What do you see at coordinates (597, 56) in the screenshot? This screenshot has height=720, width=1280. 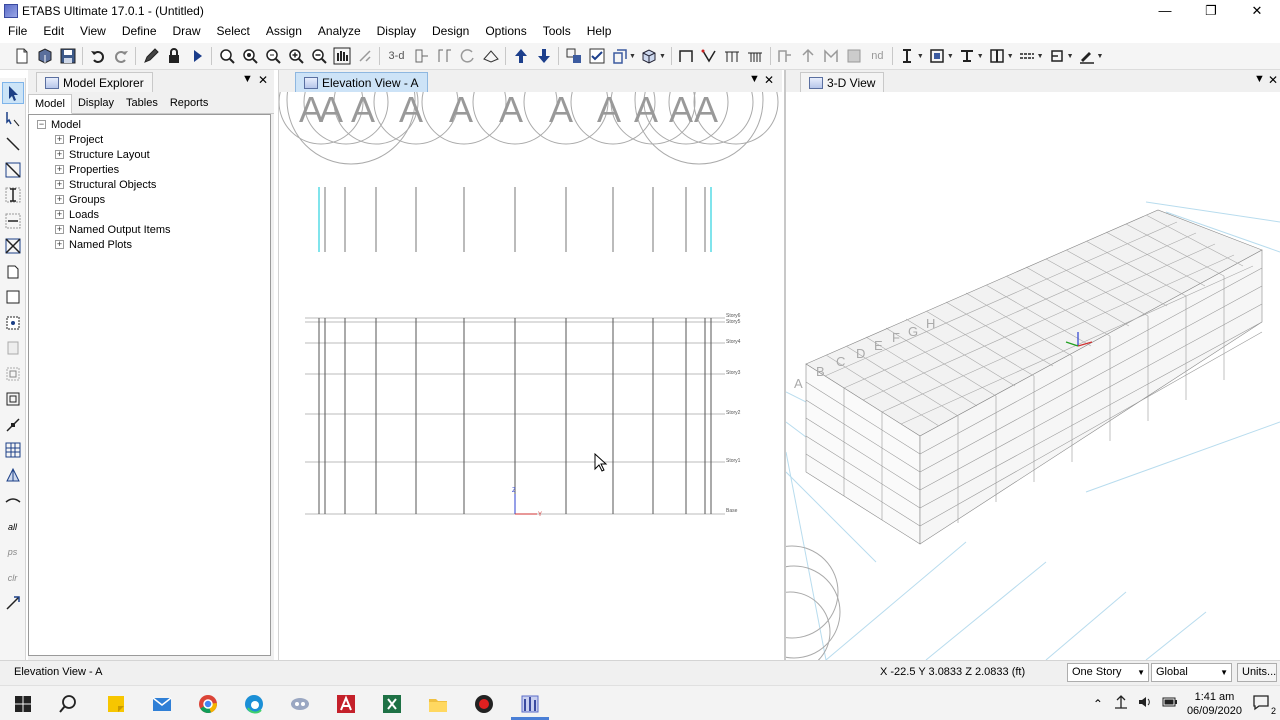 I see `set-display-options-button` at bounding box center [597, 56].